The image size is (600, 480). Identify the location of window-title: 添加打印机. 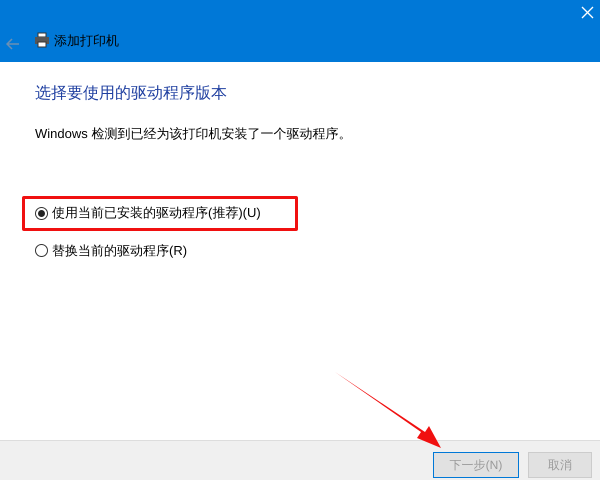
(86, 41).